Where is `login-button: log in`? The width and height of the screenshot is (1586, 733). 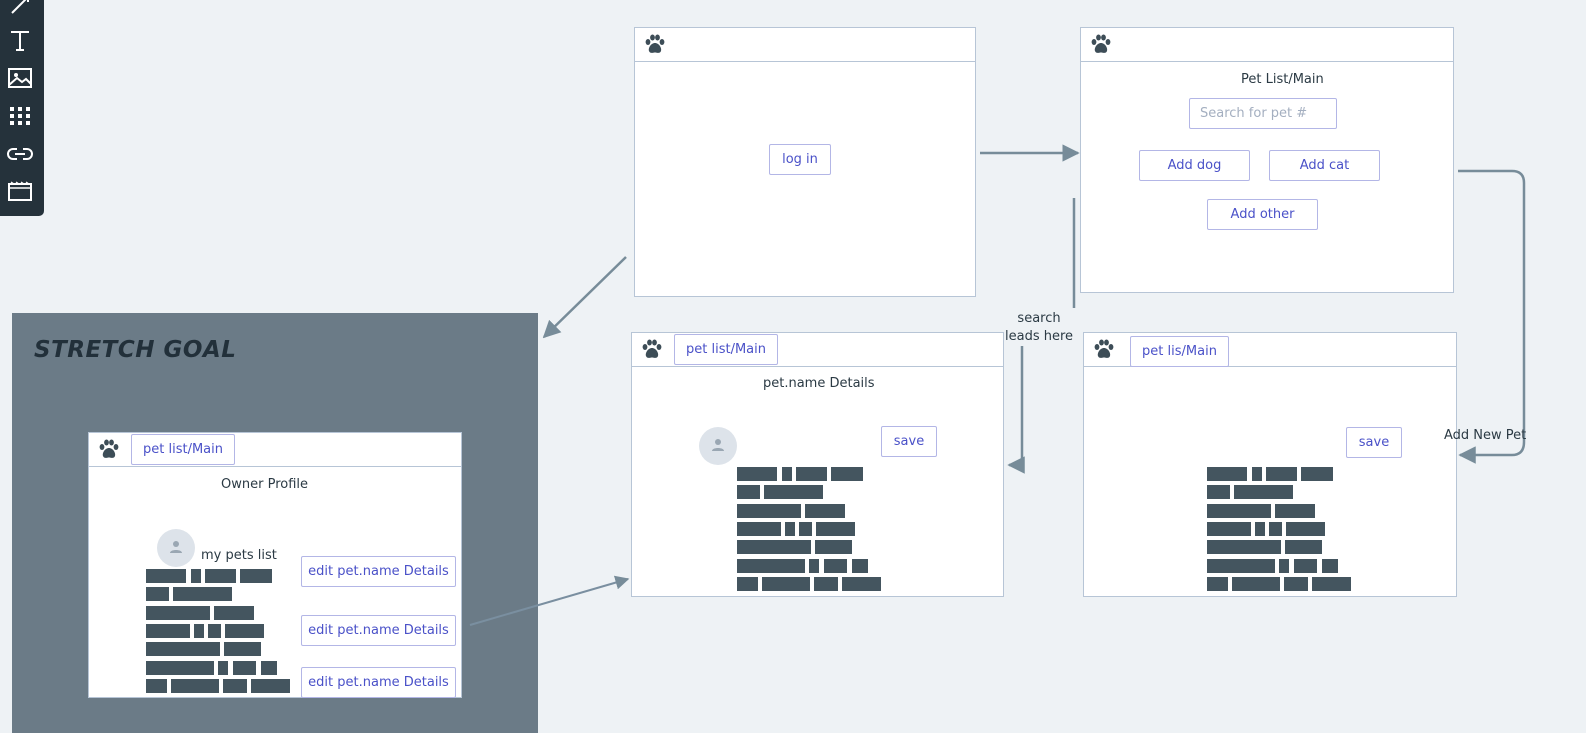
login-button: log in is located at coordinates (800, 159).